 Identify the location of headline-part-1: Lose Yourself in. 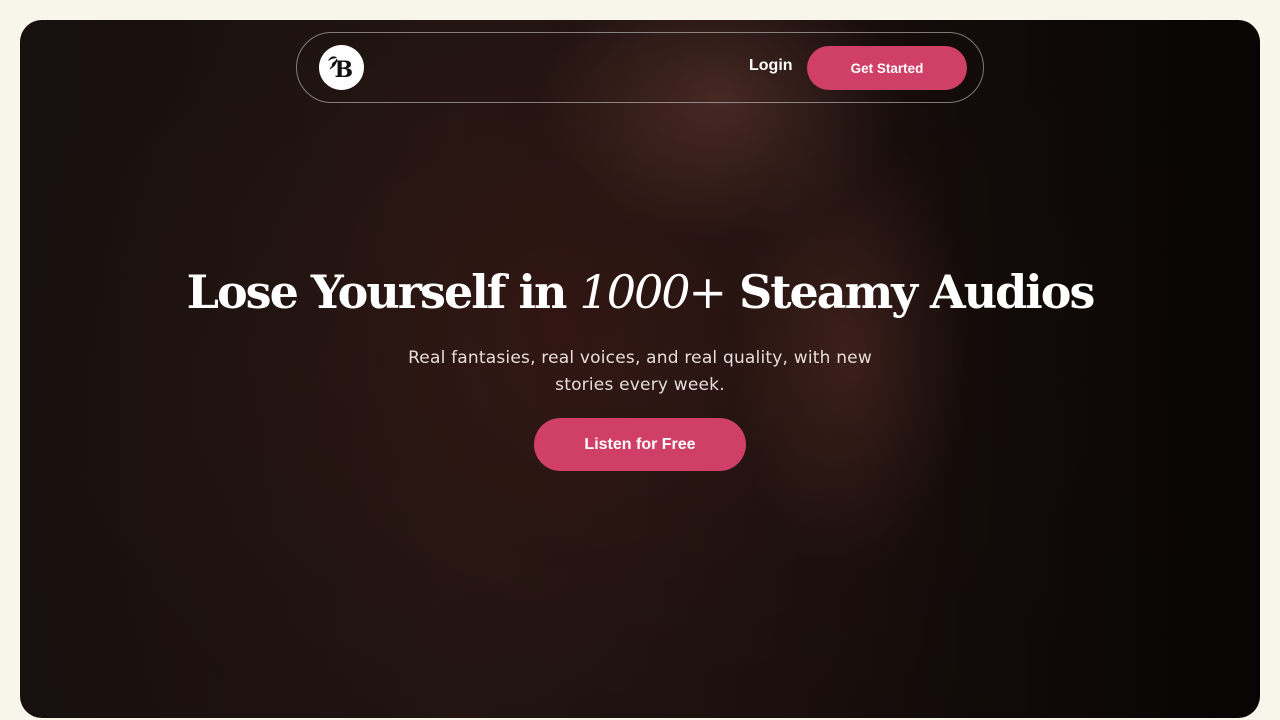
(383, 292).